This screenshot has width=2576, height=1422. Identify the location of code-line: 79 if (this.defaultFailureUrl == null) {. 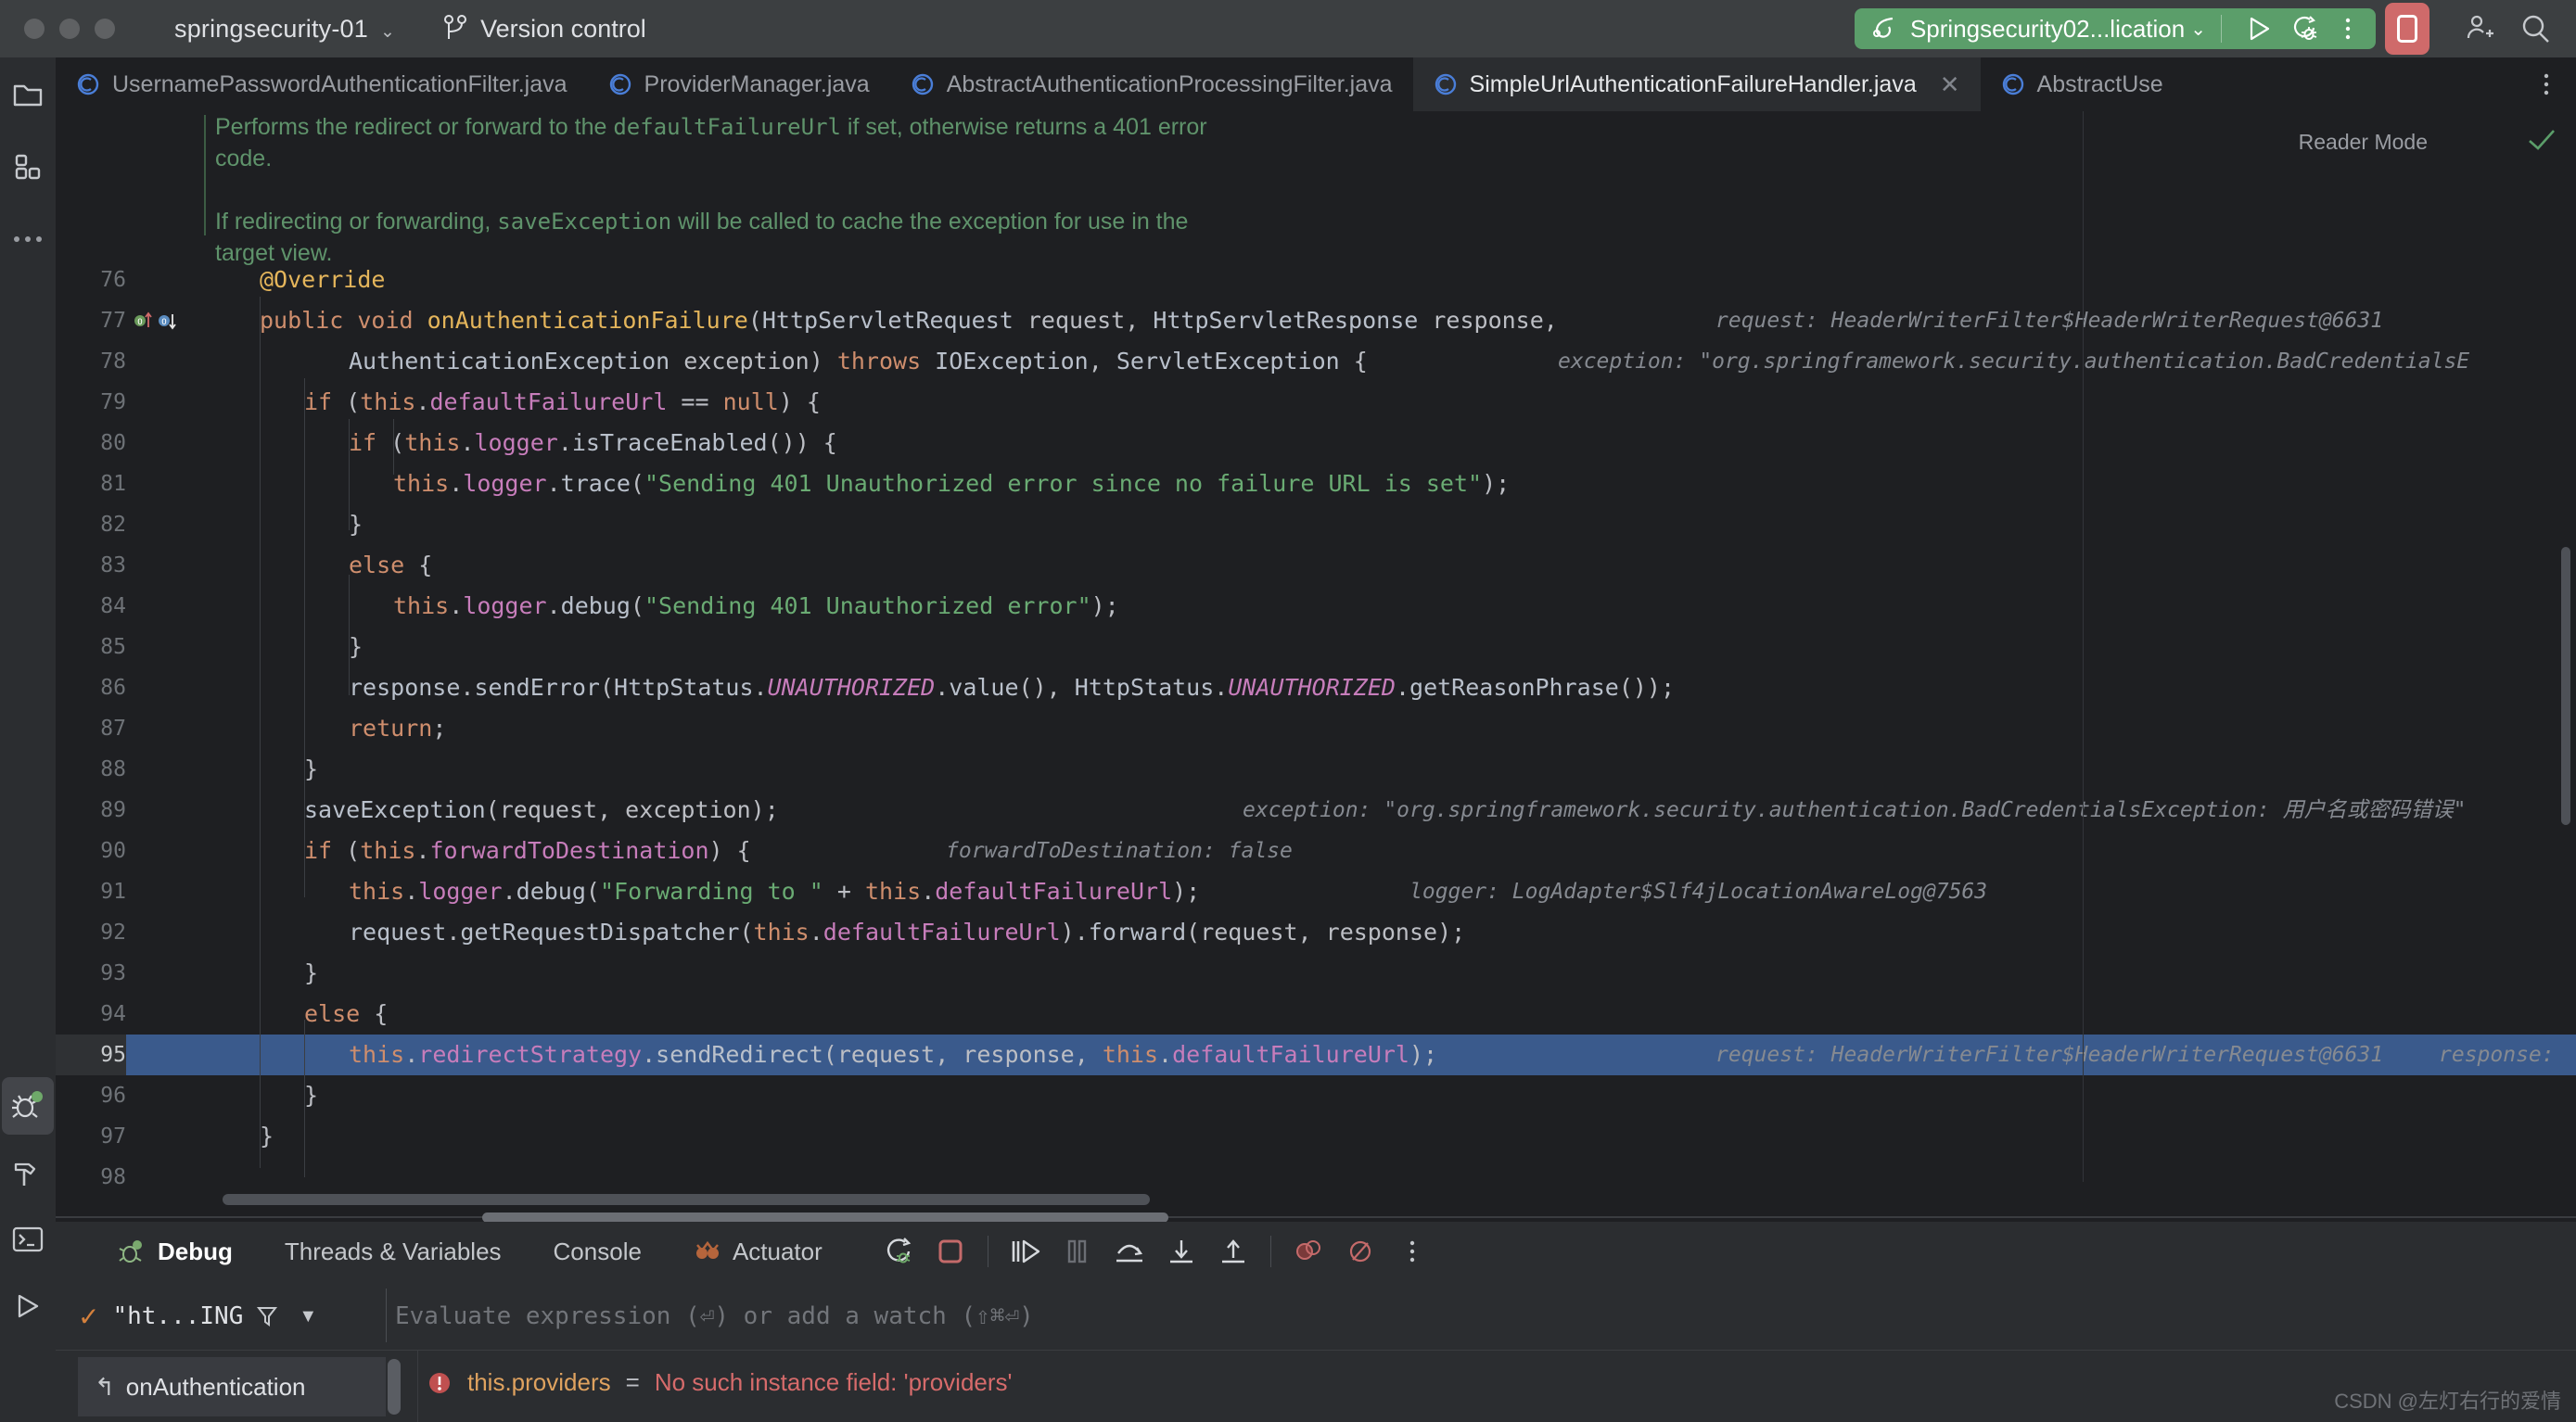
(1316, 402).